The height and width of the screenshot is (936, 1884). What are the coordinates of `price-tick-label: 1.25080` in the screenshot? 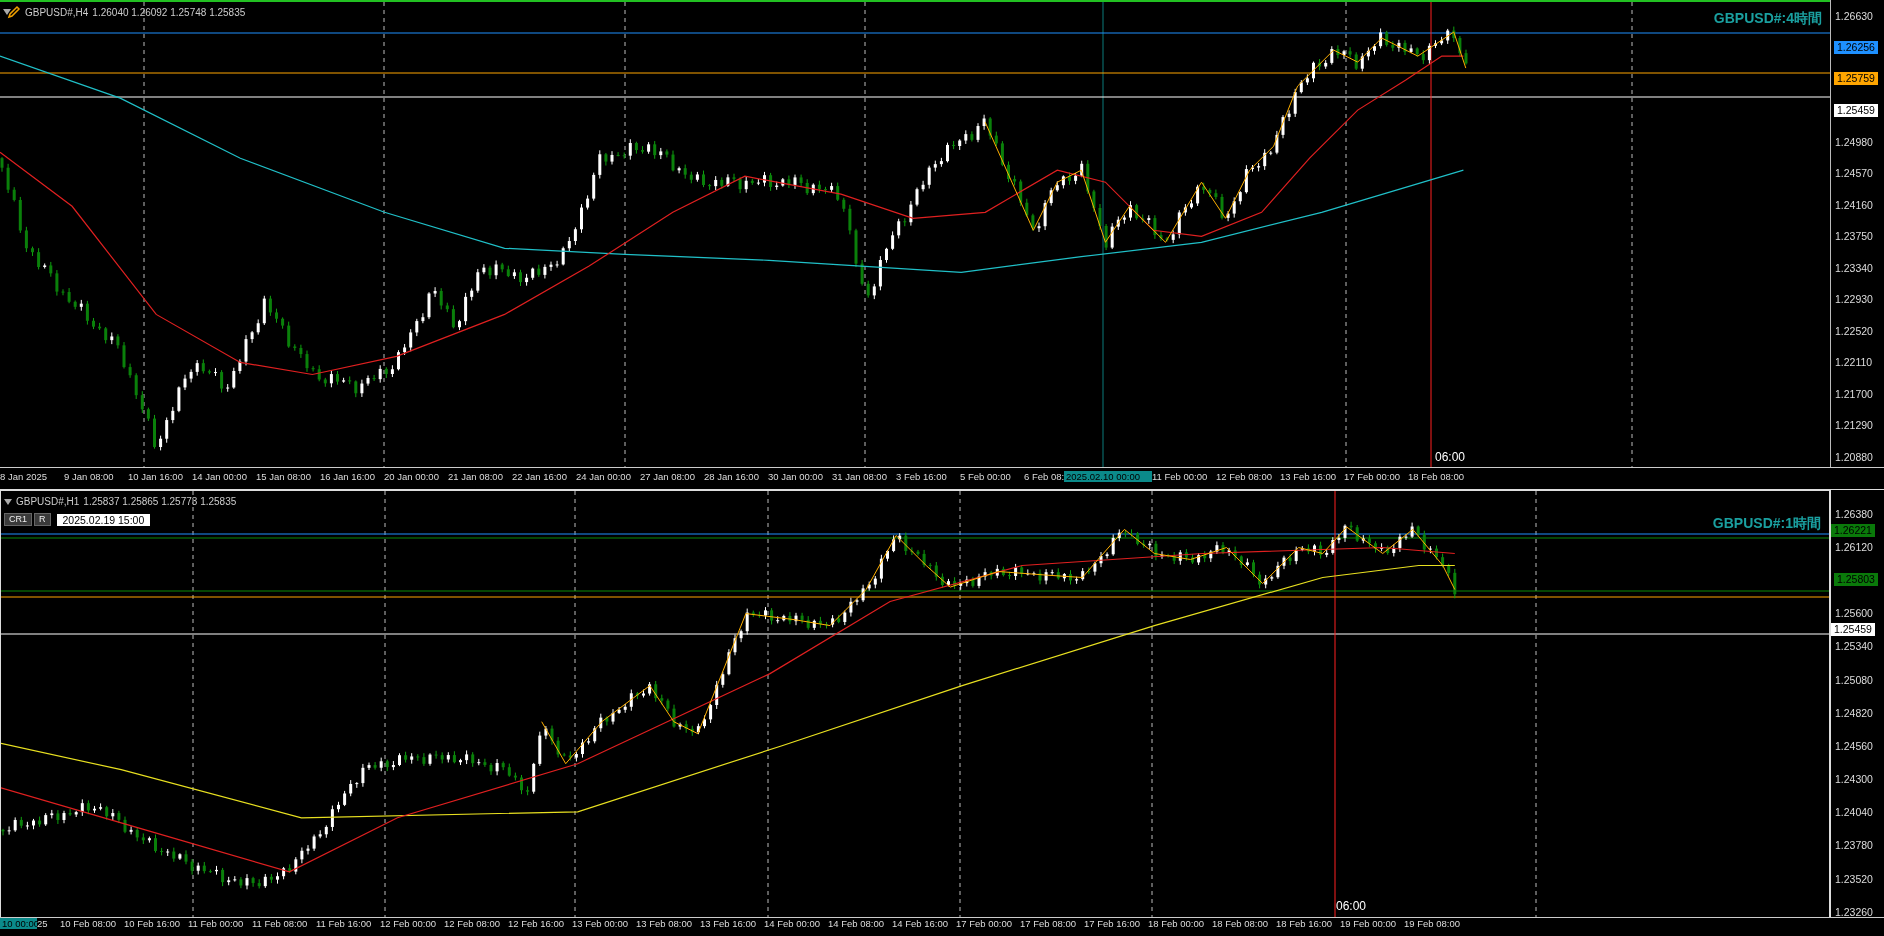 It's located at (1853, 679).